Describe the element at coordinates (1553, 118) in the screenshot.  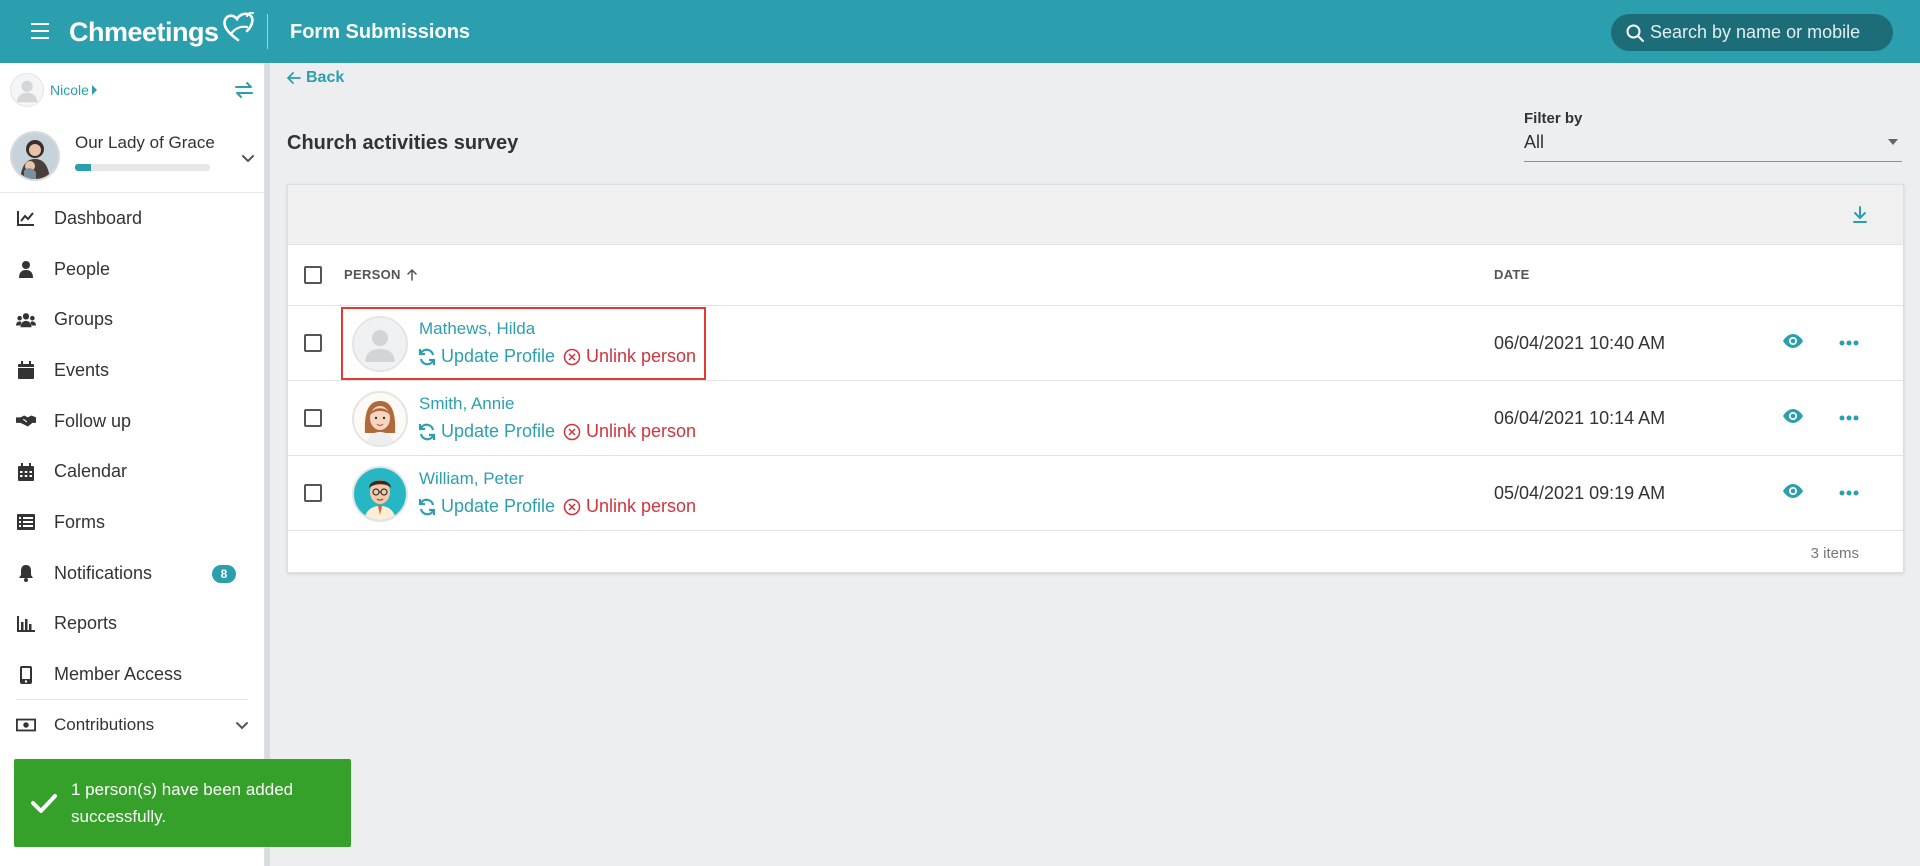
I see `filter-label: Filter by` at that location.